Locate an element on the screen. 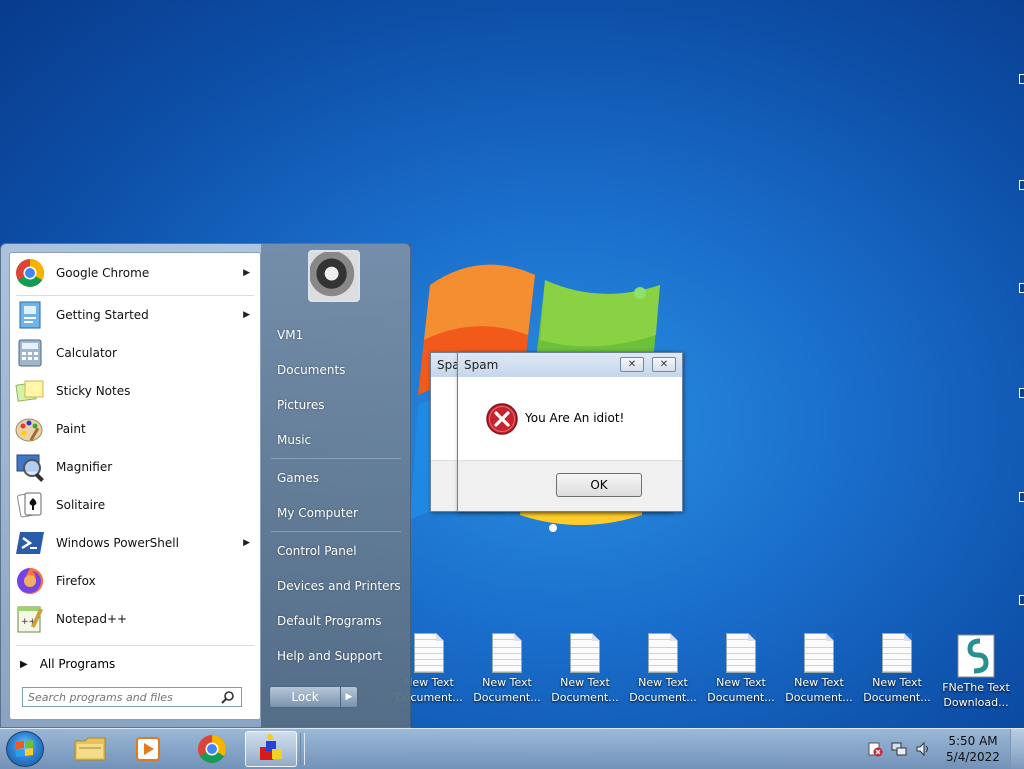 This screenshot has width=1024, height=769. program-windows-powershell: Windows PowerShell ▶ is located at coordinates (135, 543).